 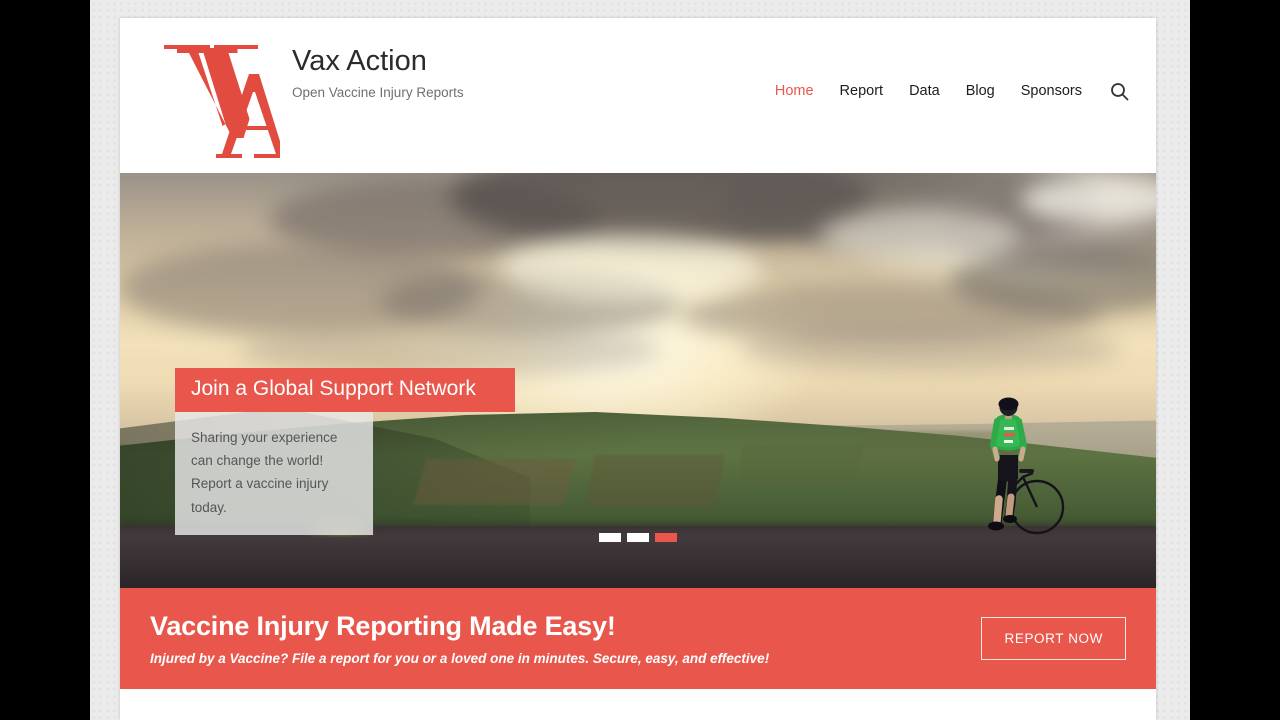 What do you see at coordinates (638, 704) in the screenshot?
I see `content-below-fold` at bounding box center [638, 704].